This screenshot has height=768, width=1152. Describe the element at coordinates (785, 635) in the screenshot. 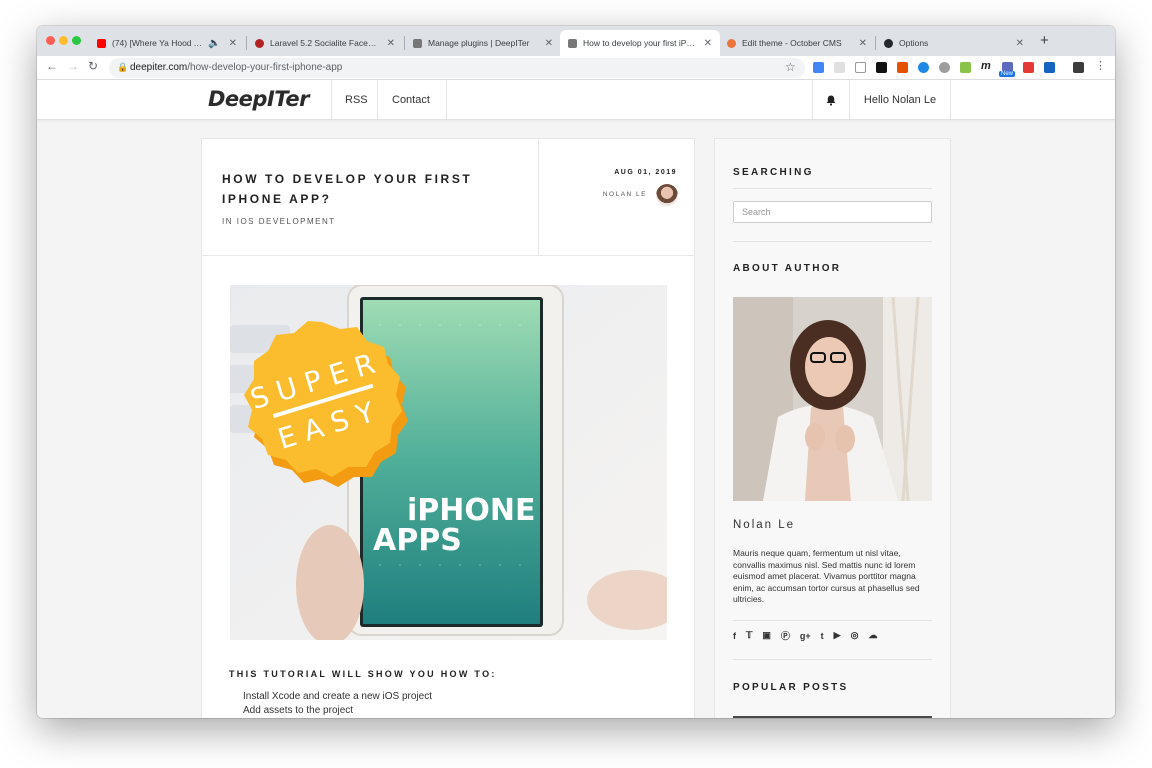

I see `pinterest-icon: Ⓟ` at that location.